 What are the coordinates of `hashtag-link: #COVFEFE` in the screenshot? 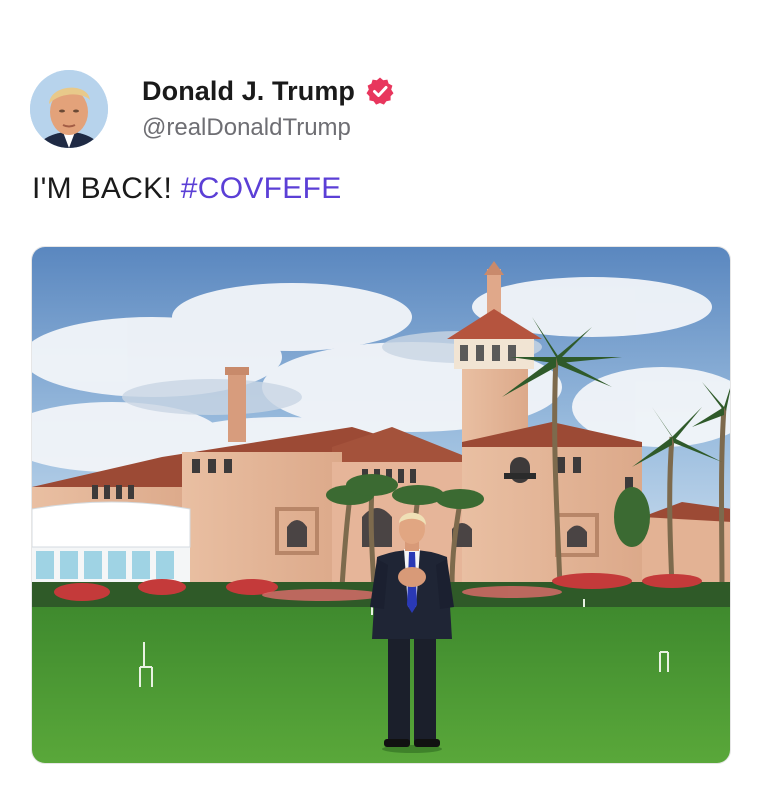 It's located at (261, 188).